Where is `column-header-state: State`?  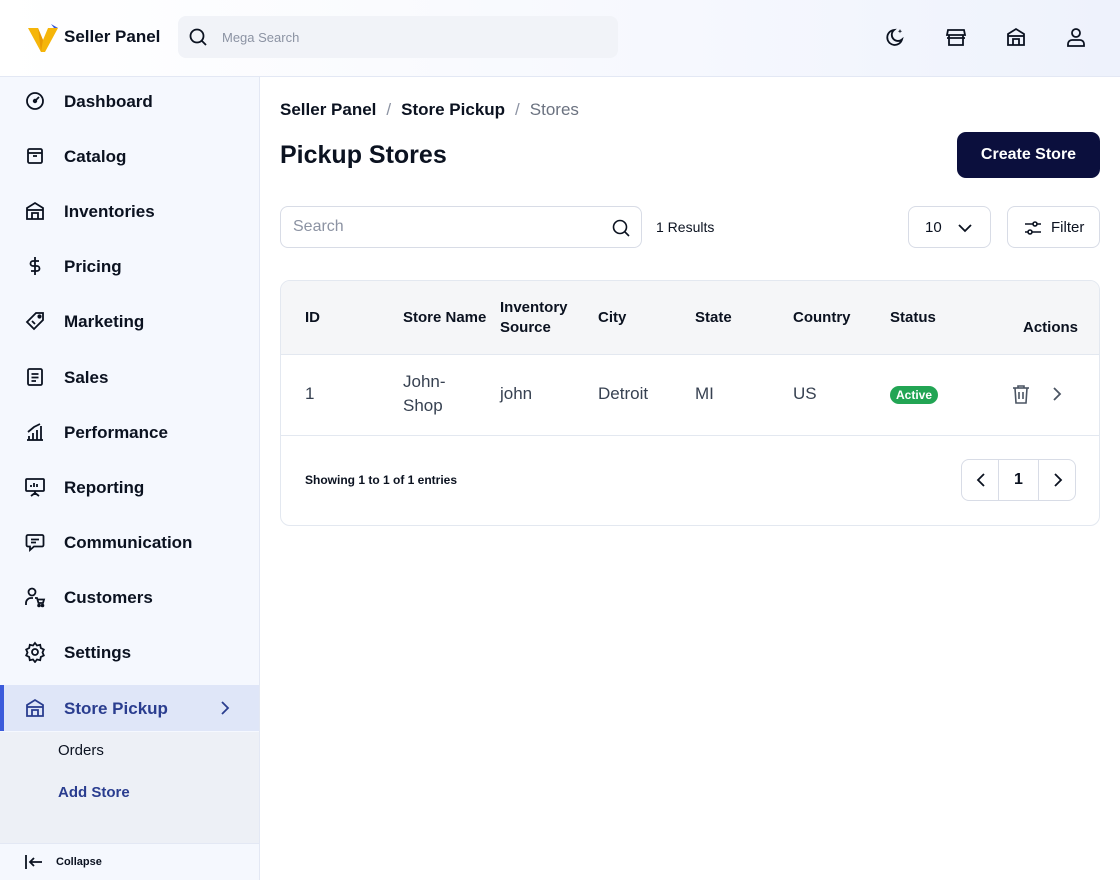
column-header-state: State is located at coordinates (713, 318).